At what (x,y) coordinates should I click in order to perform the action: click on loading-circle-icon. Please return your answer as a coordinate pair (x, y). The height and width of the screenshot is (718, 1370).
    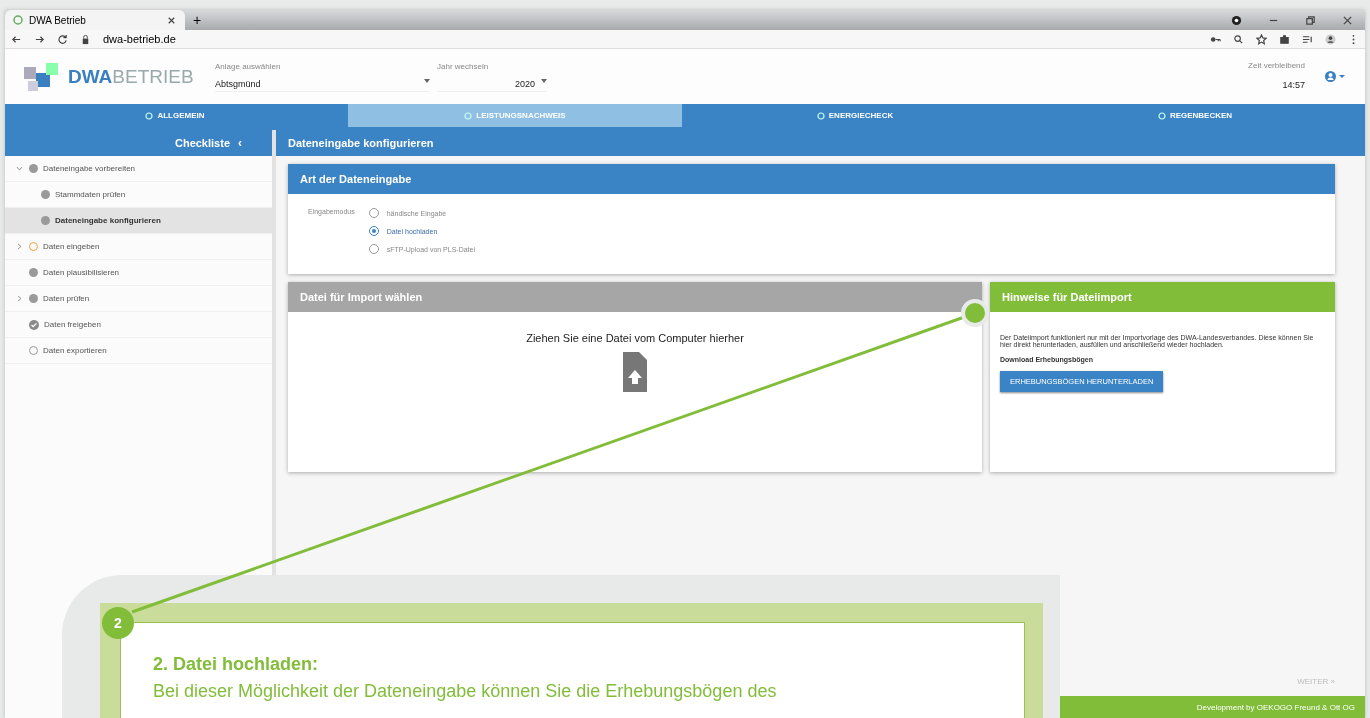
    Looking at the image, I should click on (18, 20).